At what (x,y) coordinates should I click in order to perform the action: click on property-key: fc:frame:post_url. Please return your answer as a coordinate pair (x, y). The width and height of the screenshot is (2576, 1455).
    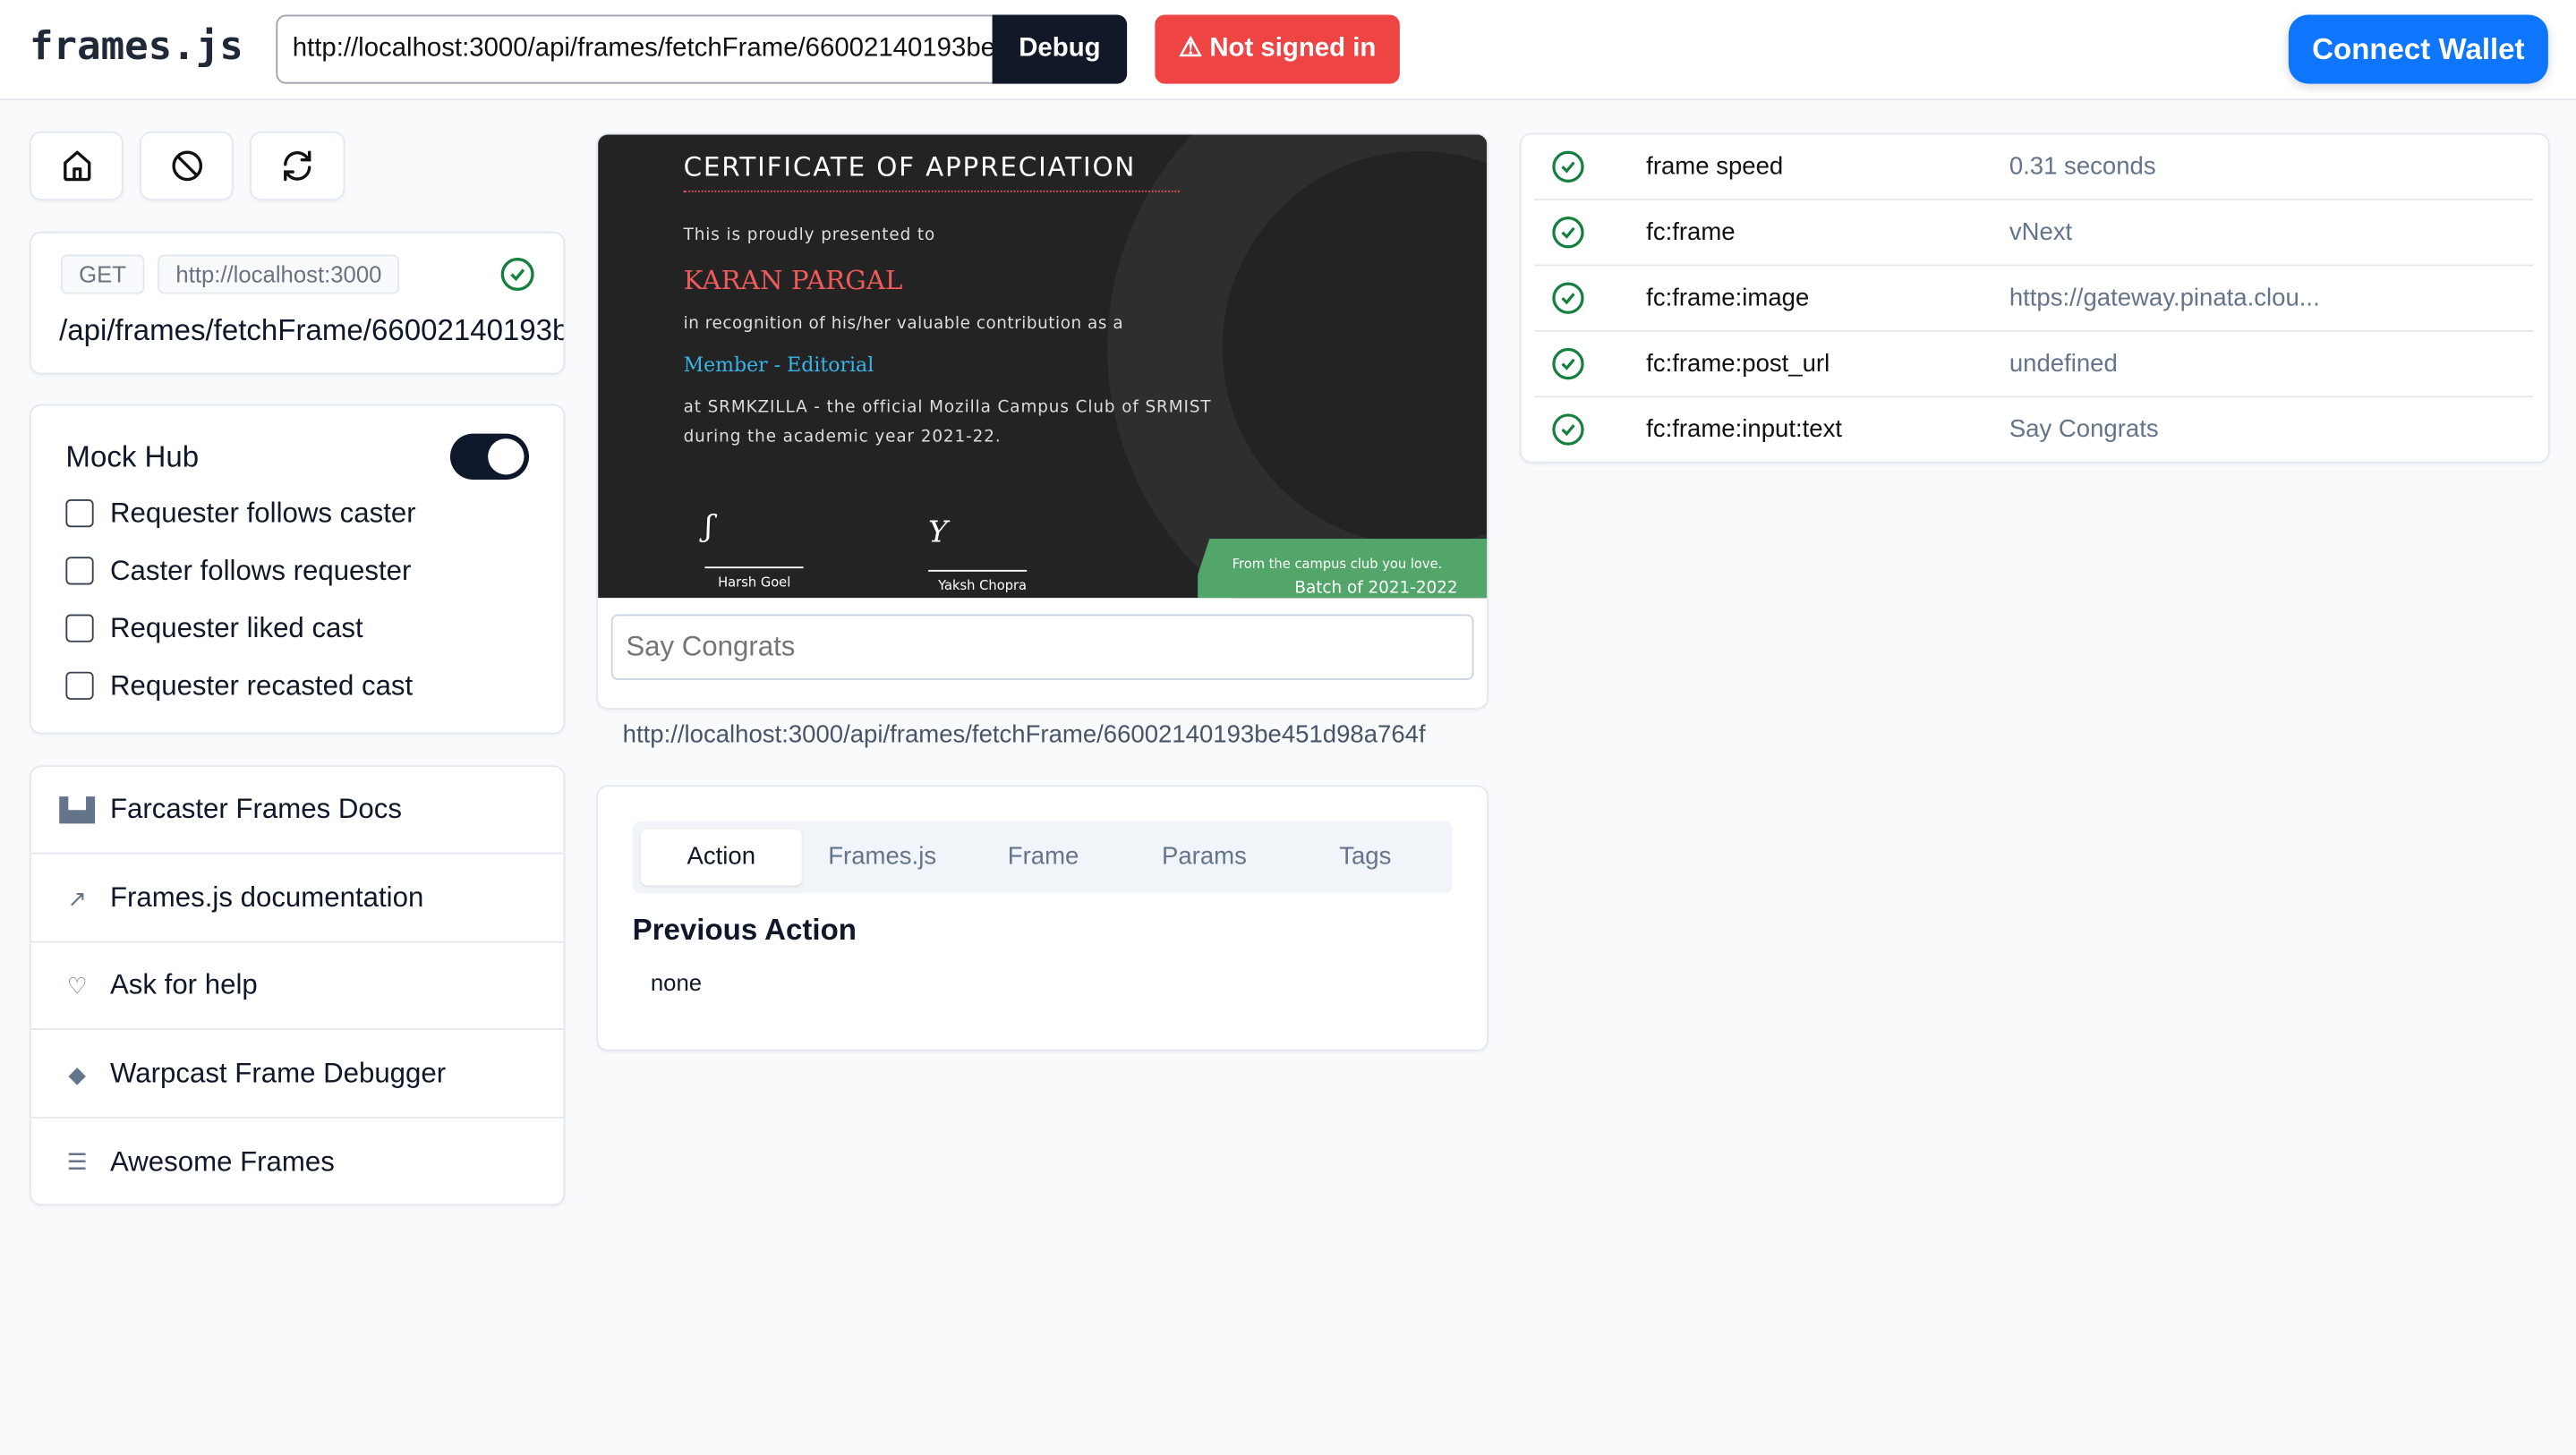
    Looking at the image, I should click on (1738, 364).